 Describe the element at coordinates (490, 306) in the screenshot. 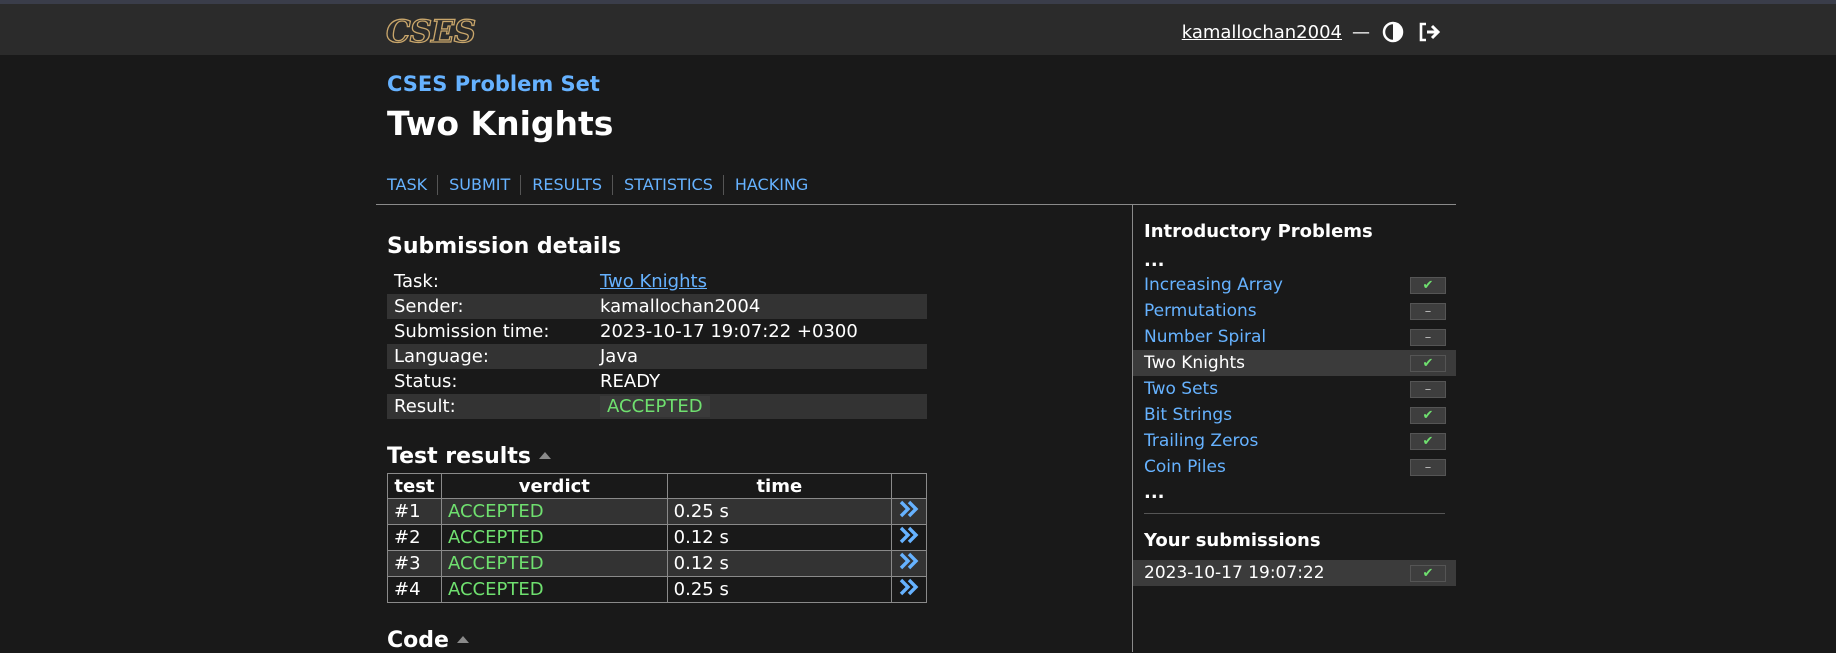

I see `details-label: Sender:` at that location.